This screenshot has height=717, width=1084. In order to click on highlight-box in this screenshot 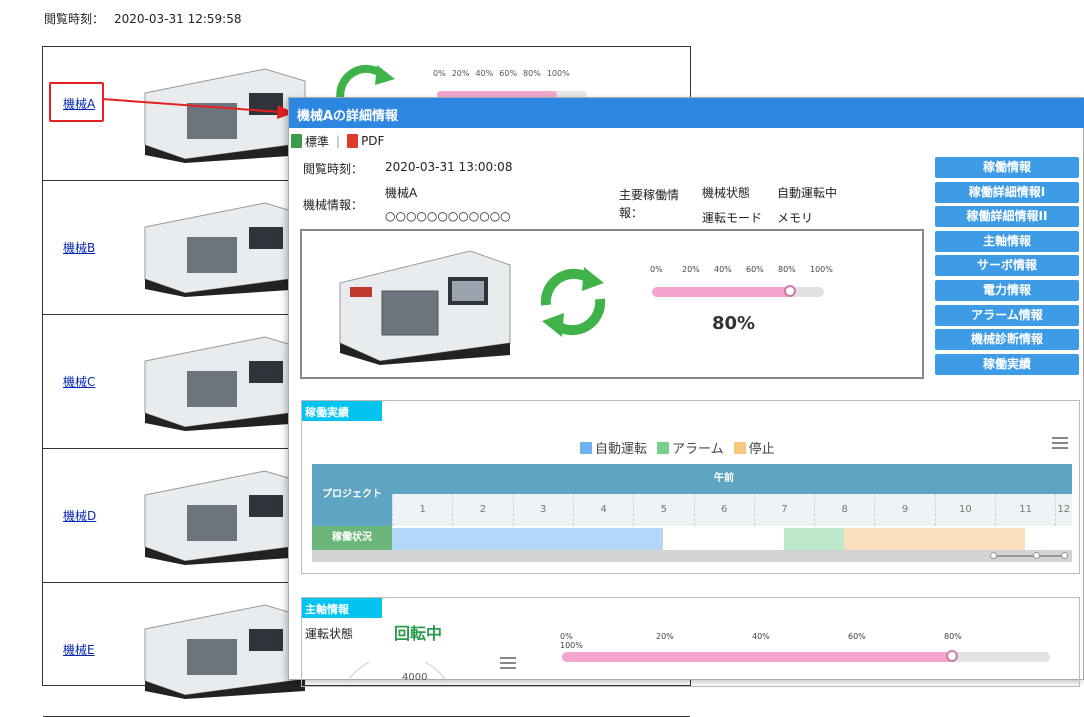, I will do `click(76, 102)`.